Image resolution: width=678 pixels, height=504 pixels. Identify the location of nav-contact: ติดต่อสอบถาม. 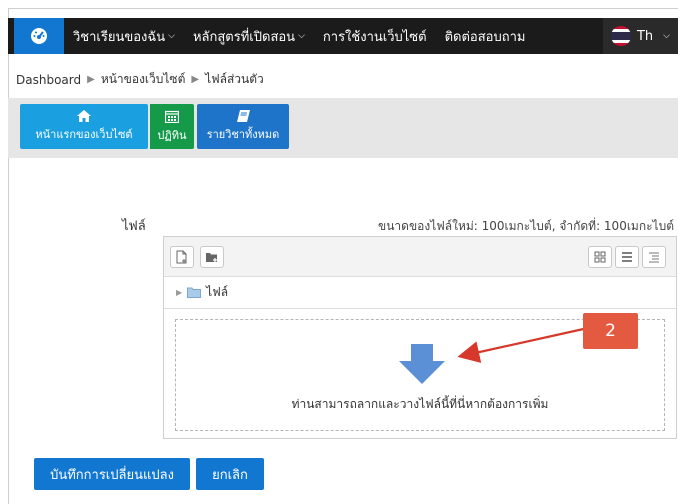
(485, 36).